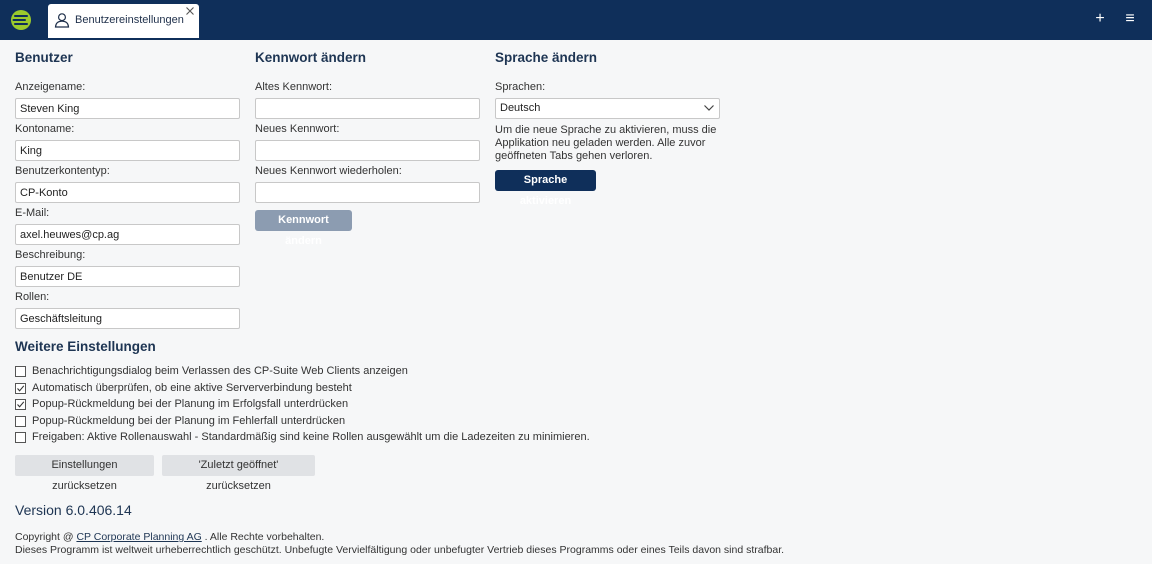 The height and width of the screenshot is (564, 1152). I want to click on repeat-password-input, so click(367, 192).